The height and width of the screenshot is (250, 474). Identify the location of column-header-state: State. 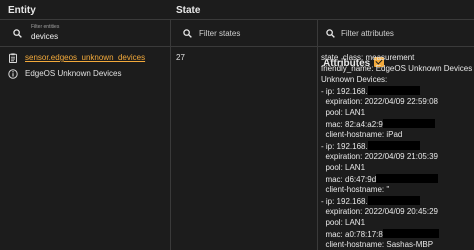
(188, 10).